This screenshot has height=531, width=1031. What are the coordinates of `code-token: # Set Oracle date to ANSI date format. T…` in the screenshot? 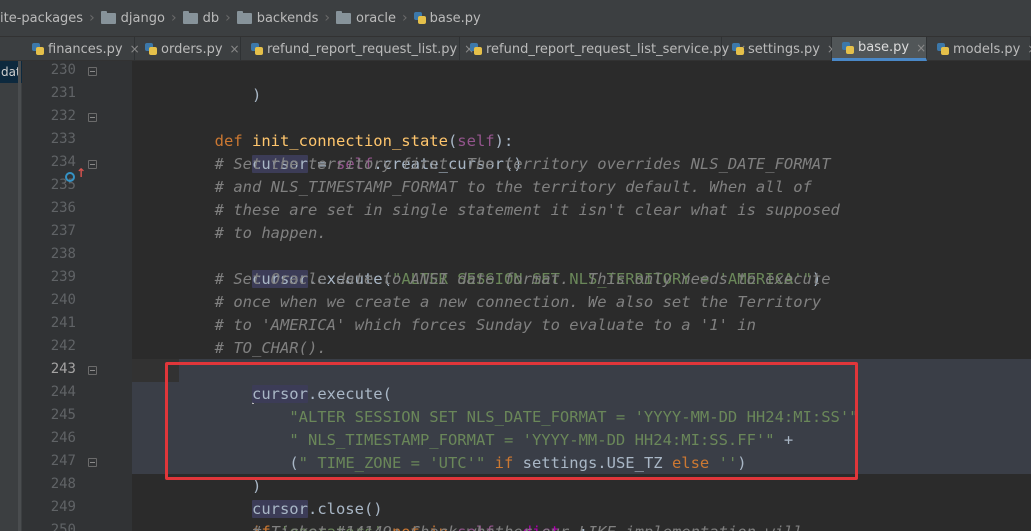 It's located at (522, 279).